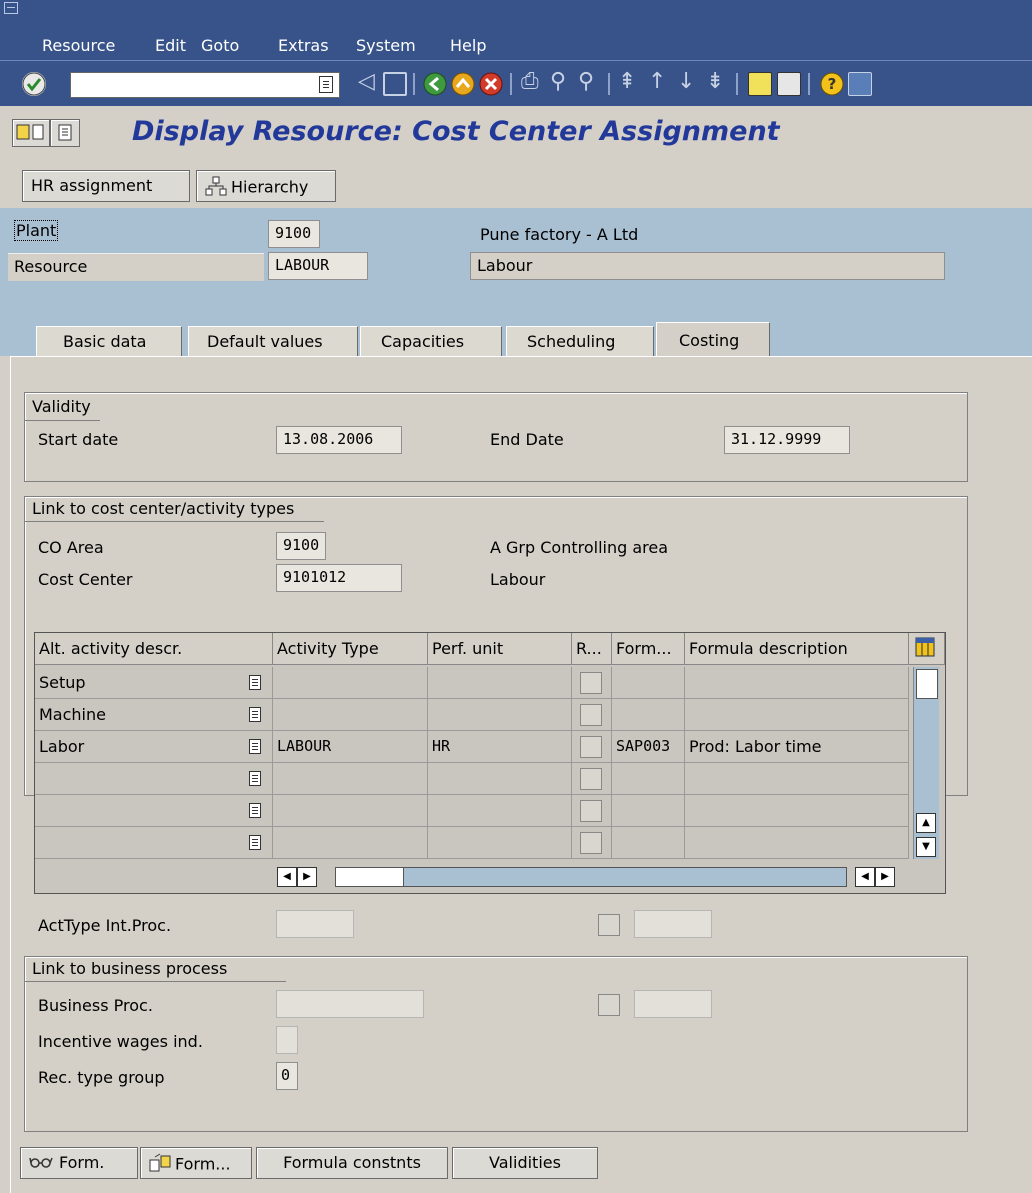 The image size is (1032, 1193). I want to click on tab-scheduling: Scheduling, so click(580, 342).